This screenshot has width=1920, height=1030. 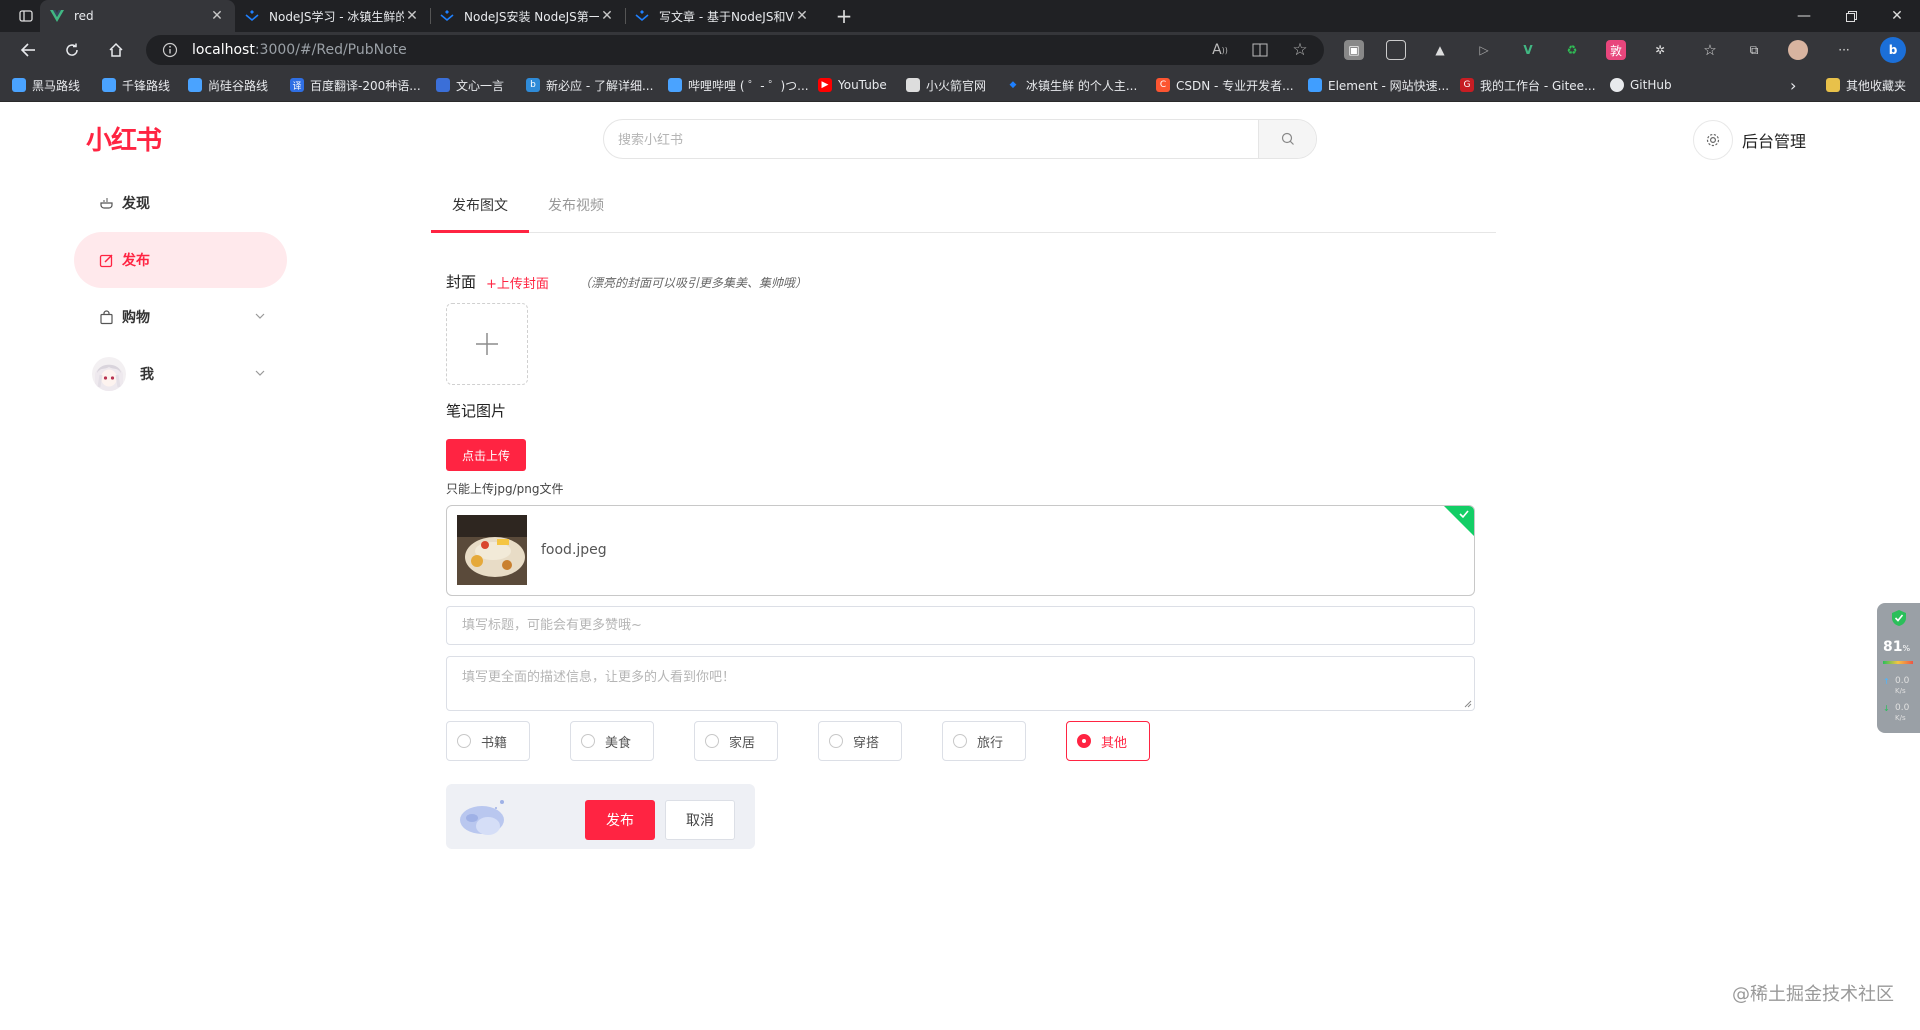 I want to click on extension-icon: ▣, so click(x=1354, y=50).